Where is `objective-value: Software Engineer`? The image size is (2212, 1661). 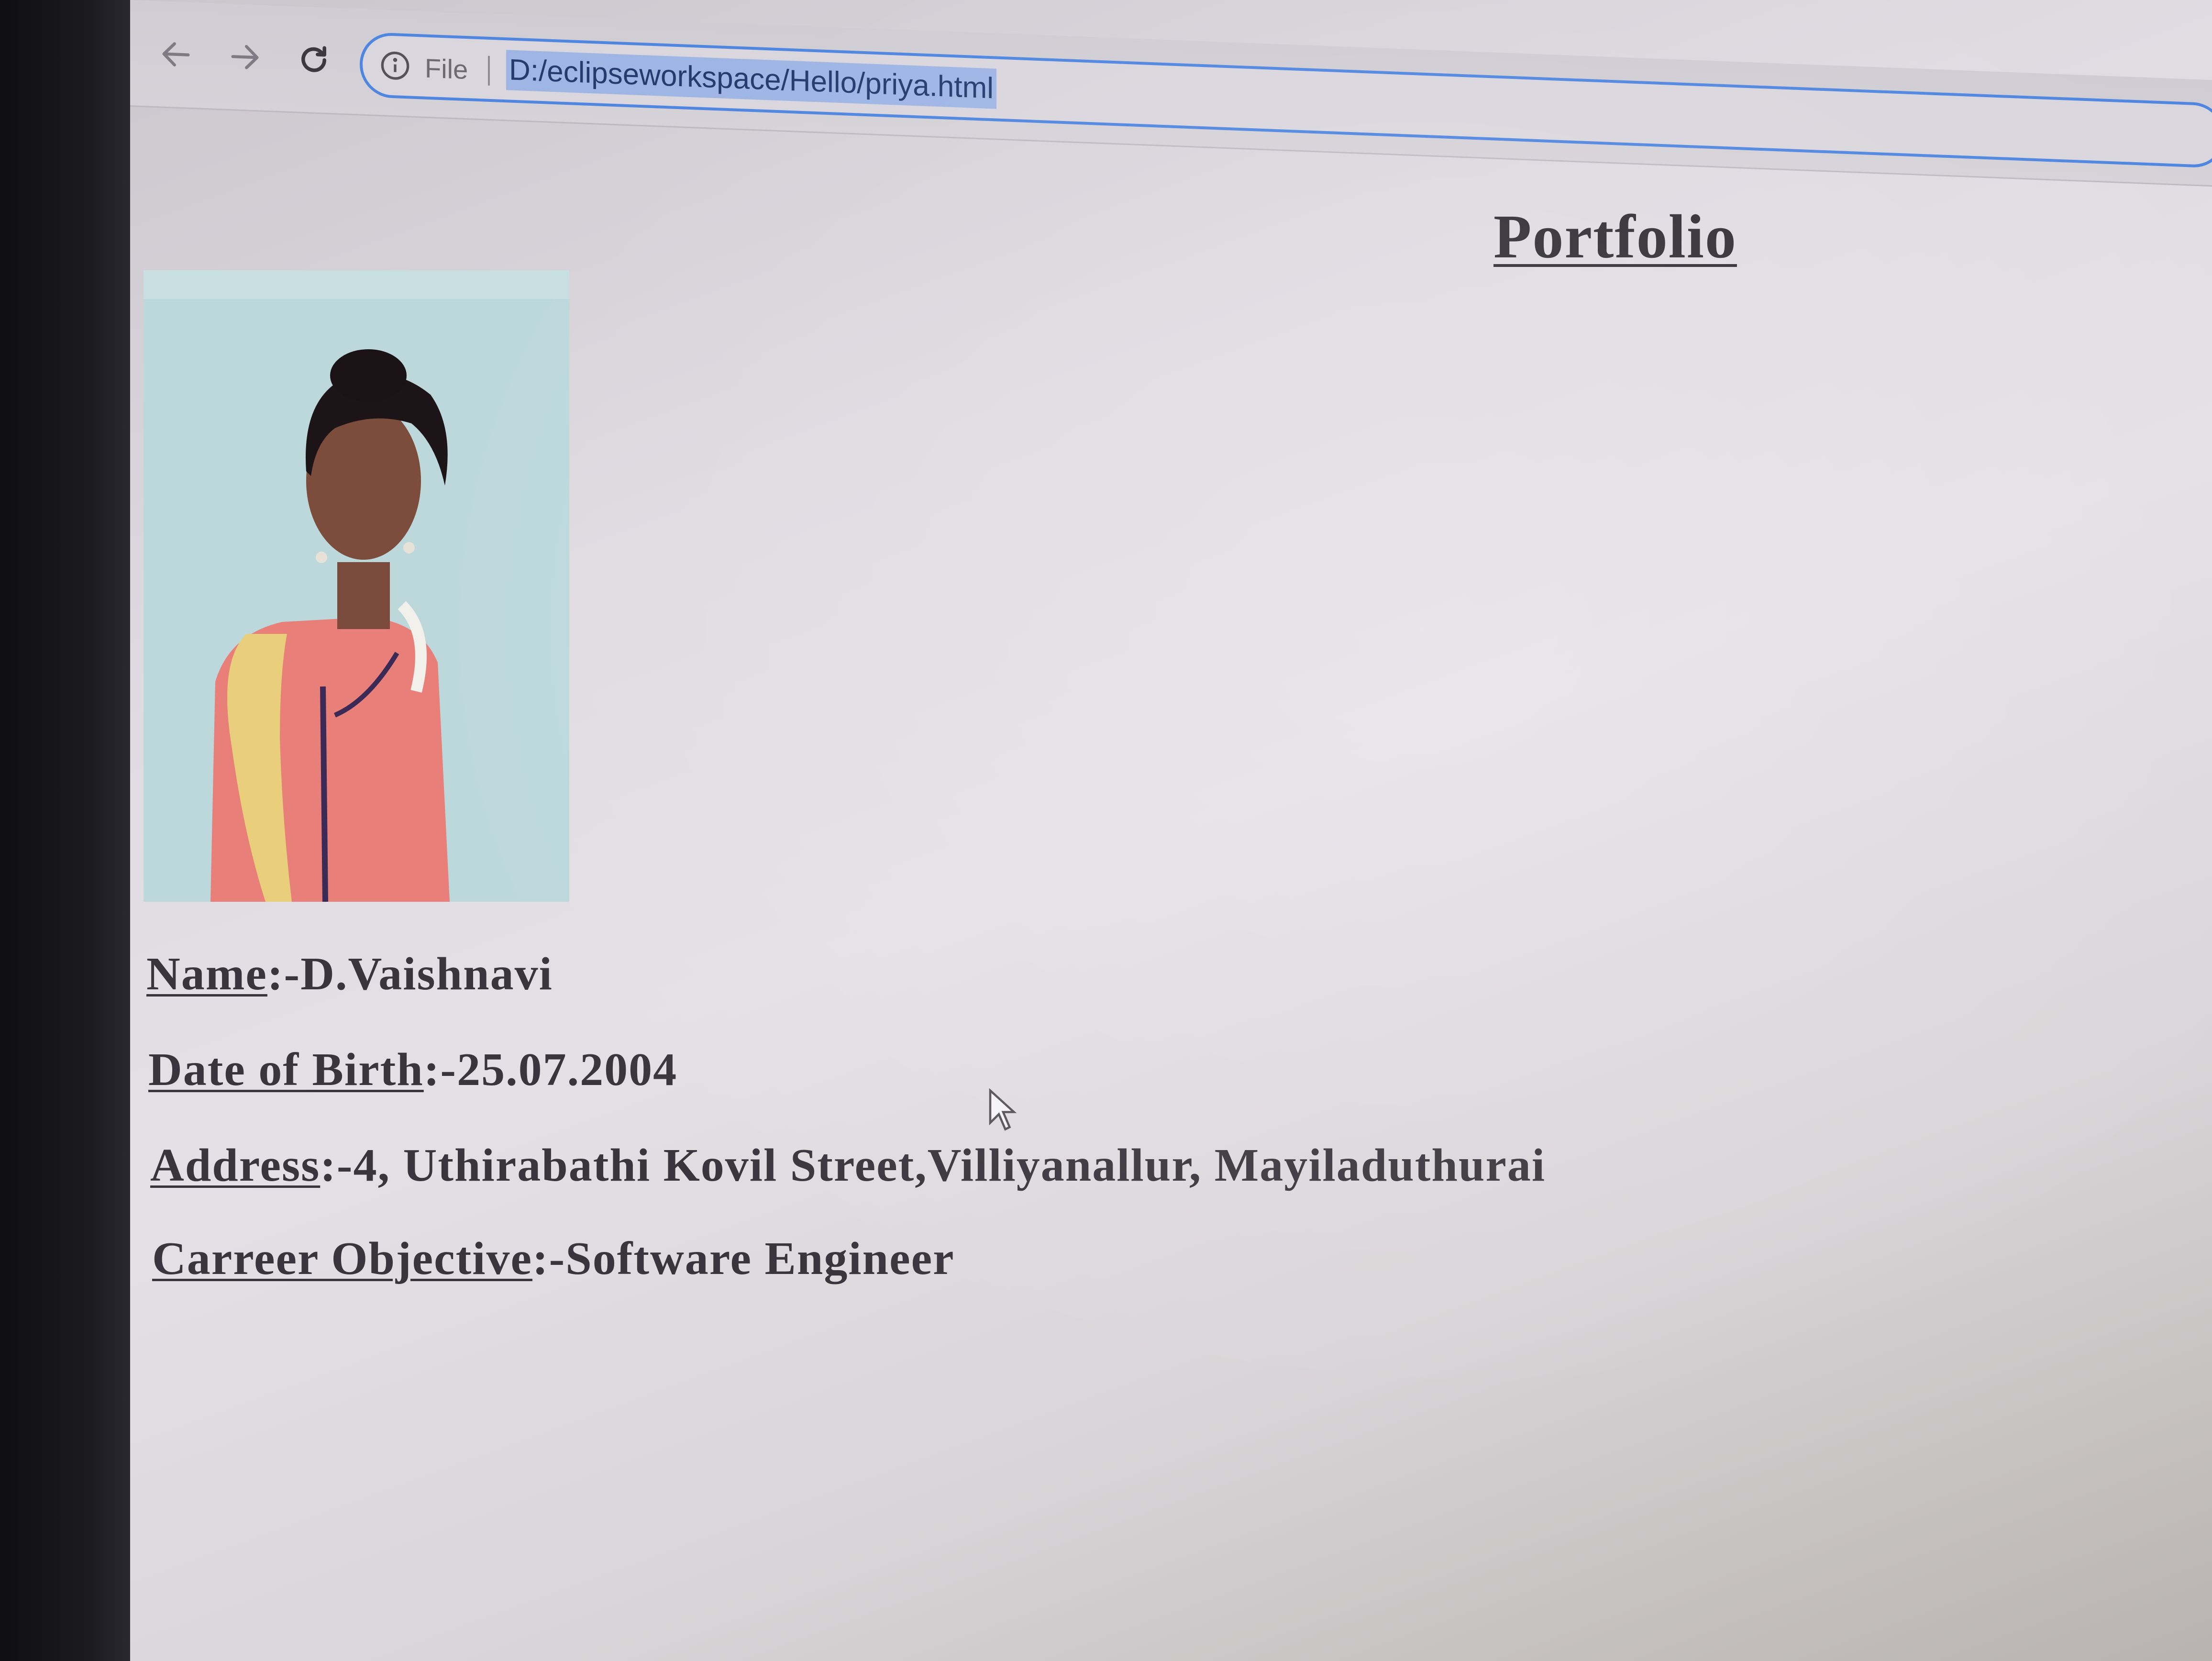 objective-value: Software Engineer is located at coordinates (760, 1259).